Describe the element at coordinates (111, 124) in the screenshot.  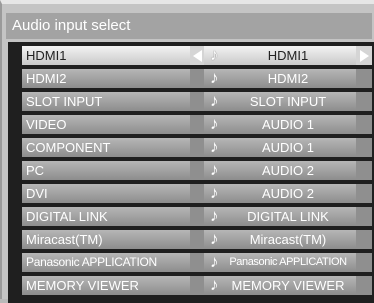
I see `input-label: VIDEO` at that location.